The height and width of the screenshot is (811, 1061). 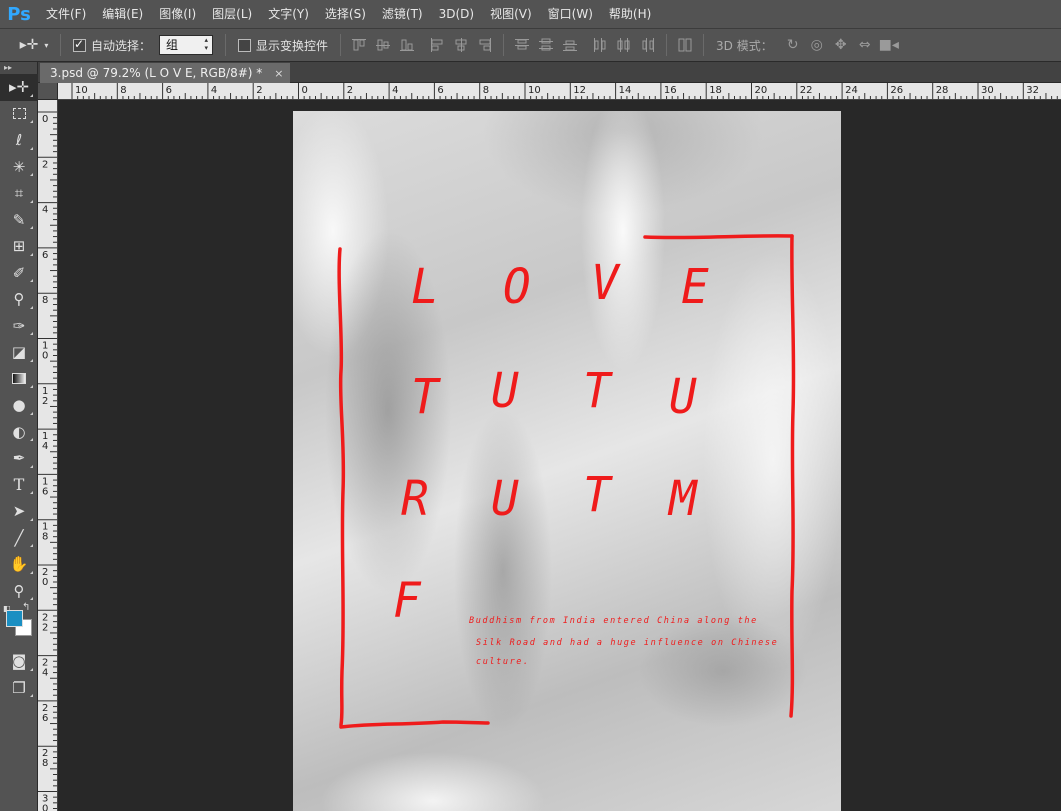 What do you see at coordinates (19, 114) in the screenshot?
I see `marquee-tool-button` at bounding box center [19, 114].